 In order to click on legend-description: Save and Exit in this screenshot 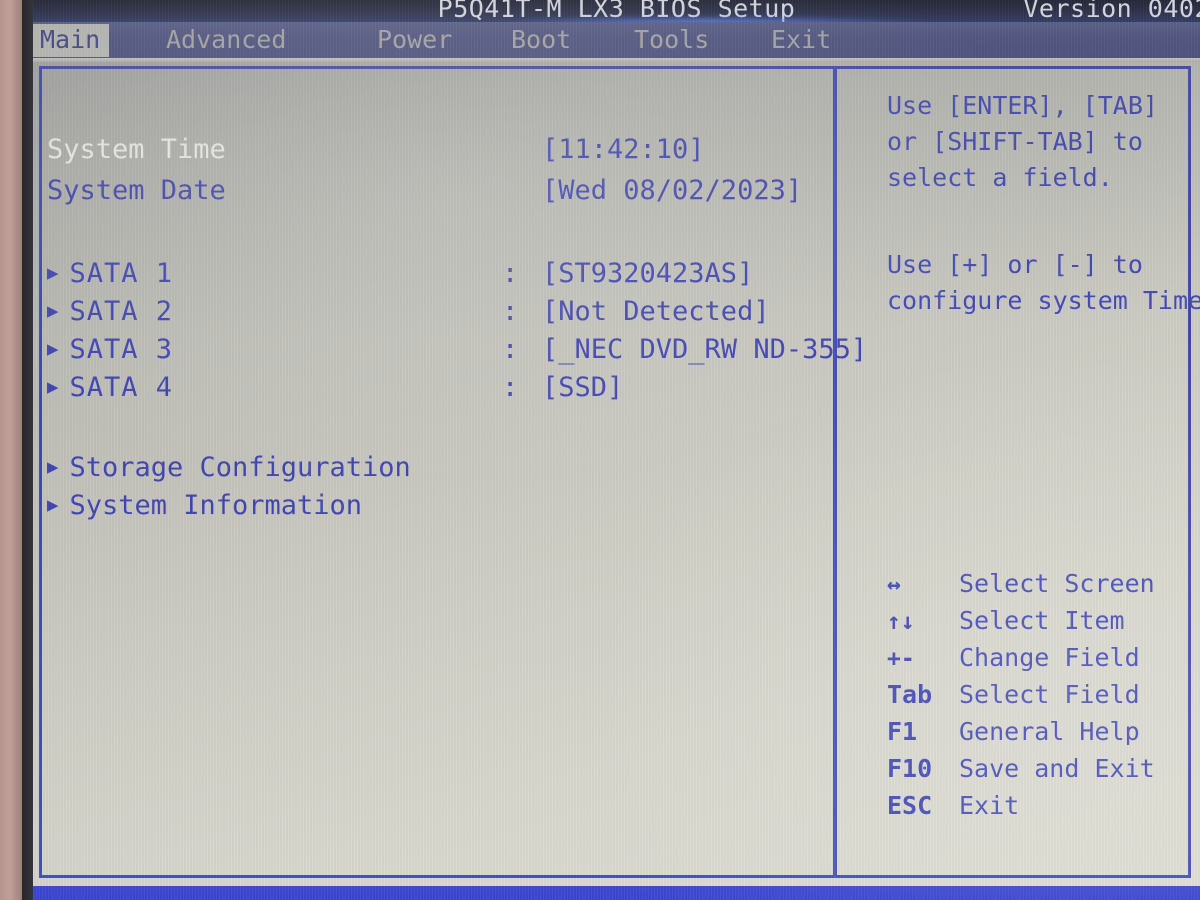, I will do `click(1057, 768)`.